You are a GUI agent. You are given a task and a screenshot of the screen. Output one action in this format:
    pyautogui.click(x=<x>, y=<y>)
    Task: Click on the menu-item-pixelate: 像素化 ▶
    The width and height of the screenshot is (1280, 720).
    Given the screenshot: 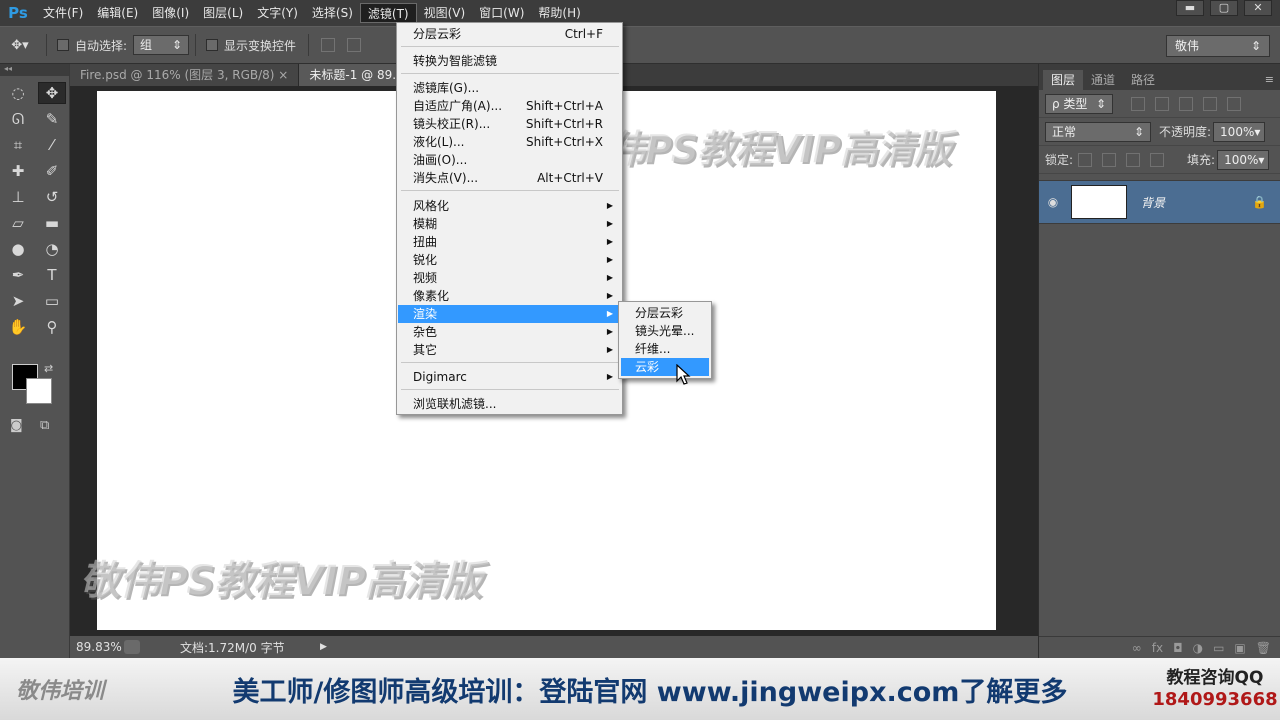 What is the action you would take?
    pyautogui.click(x=509, y=296)
    